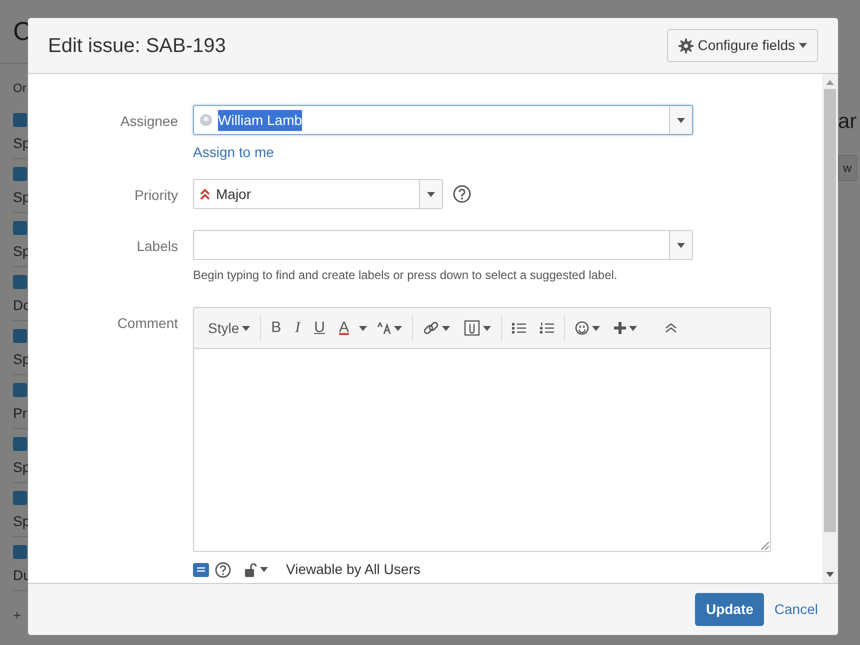  What do you see at coordinates (276, 328) in the screenshot?
I see `bold-button: B` at bounding box center [276, 328].